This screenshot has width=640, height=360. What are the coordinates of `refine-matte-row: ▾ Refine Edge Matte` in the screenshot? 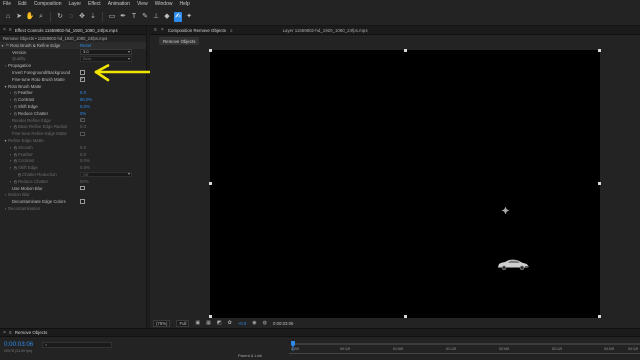 It's located at (73, 140).